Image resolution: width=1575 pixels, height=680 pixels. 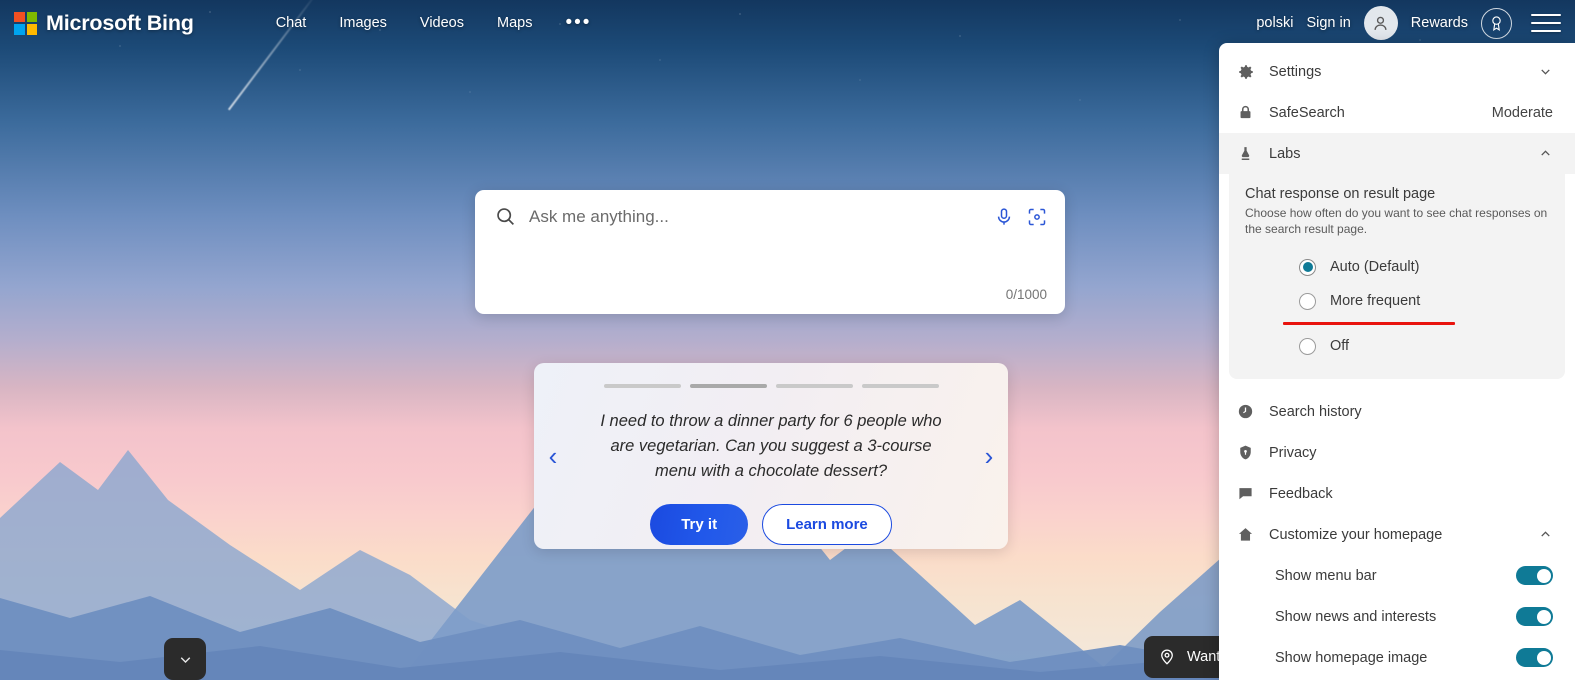 What do you see at coordinates (1328, 23) in the screenshot?
I see `sign-in-link: Sign in` at bounding box center [1328, 23].